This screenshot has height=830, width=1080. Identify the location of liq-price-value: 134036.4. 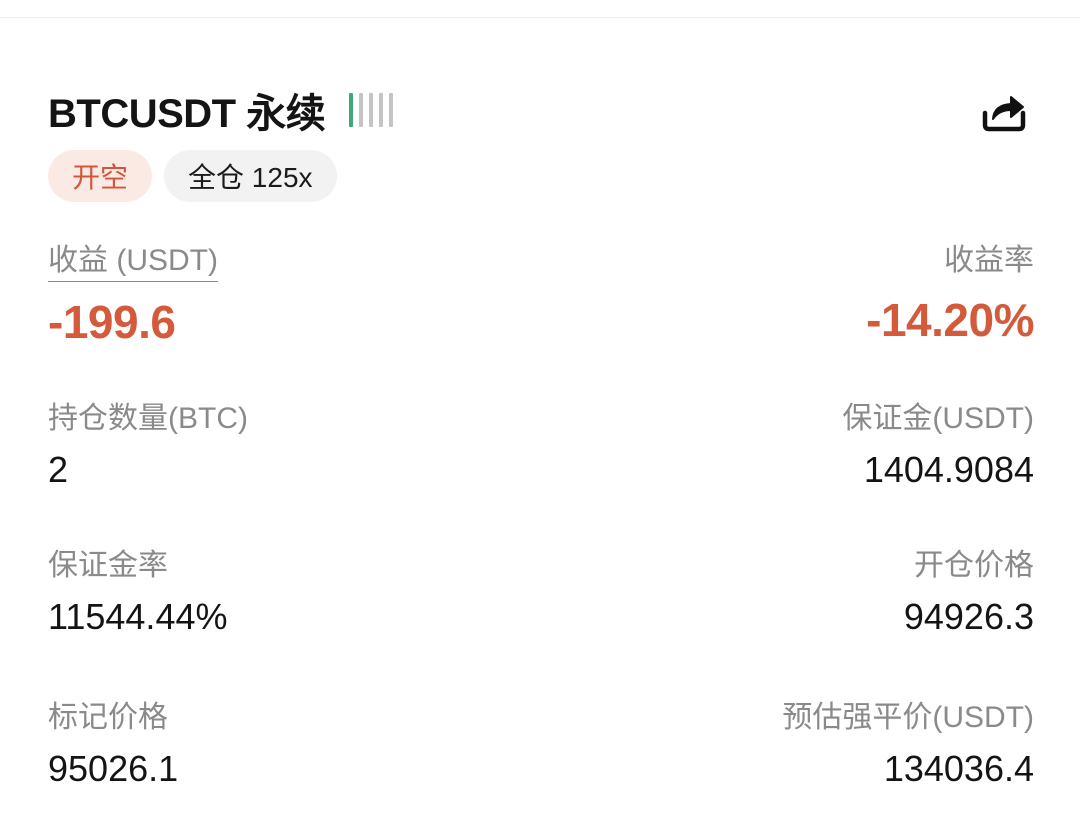
(958, 768).